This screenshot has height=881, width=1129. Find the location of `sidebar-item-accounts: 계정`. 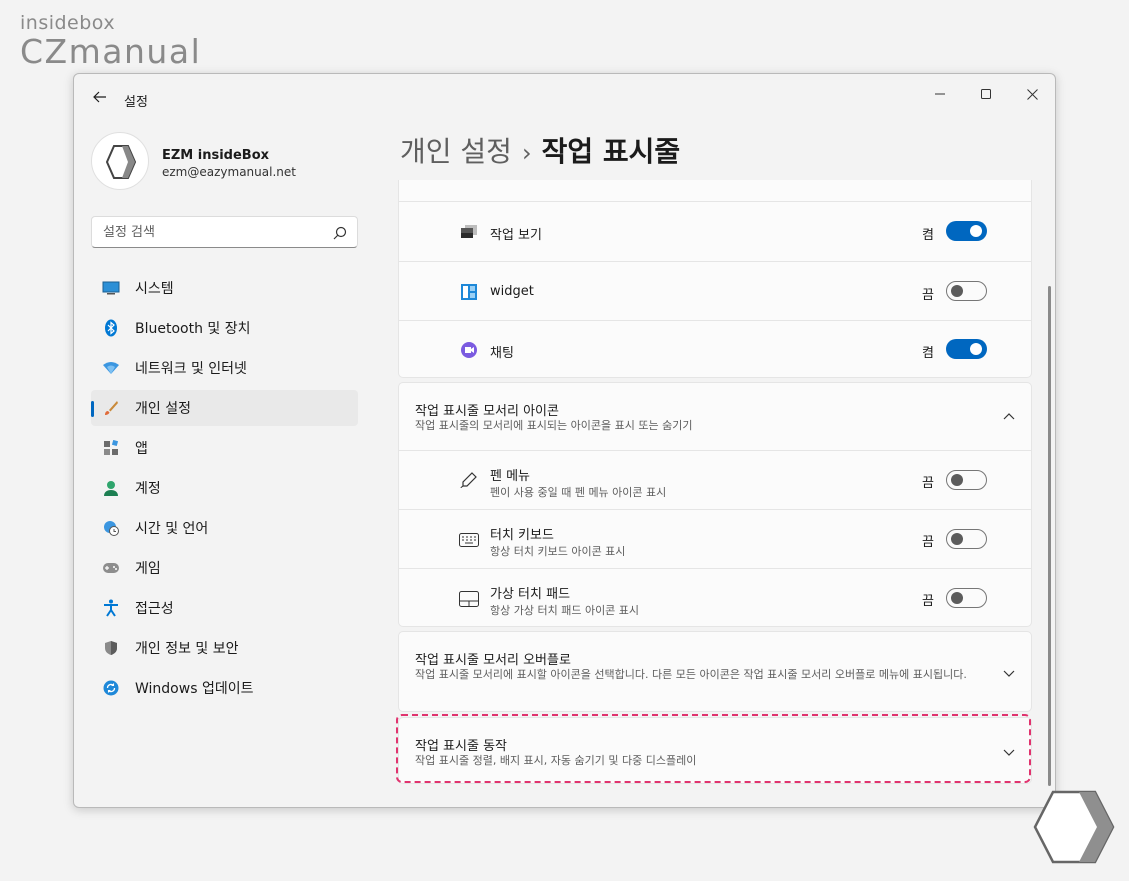

sidebar-item-accounts: 계정 is located at coordinates (224, 488).